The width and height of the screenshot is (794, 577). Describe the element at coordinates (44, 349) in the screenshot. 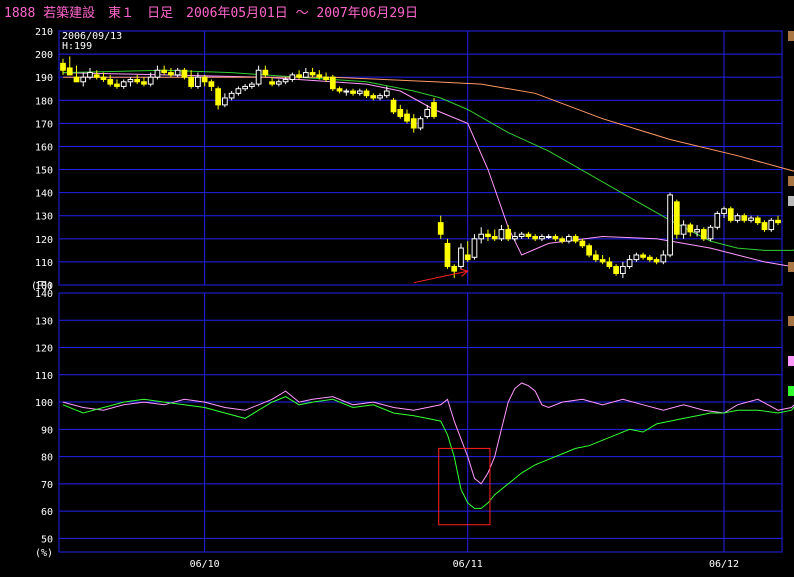

I see `oscillator-y-tick-label: 120` at that location.